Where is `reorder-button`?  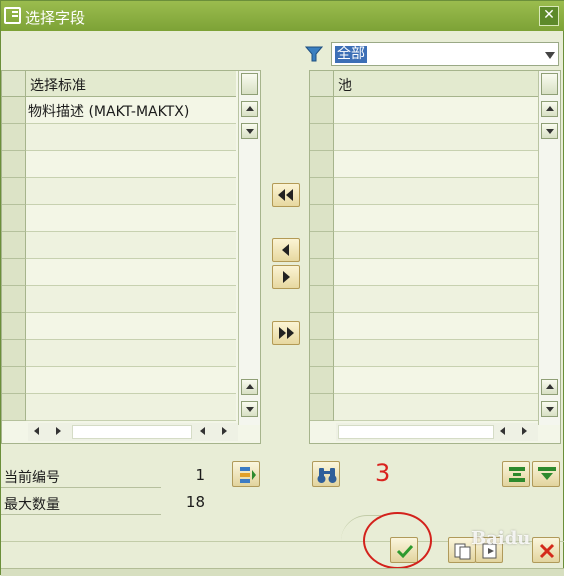
reorder-button is located at coordinates (246, 474).